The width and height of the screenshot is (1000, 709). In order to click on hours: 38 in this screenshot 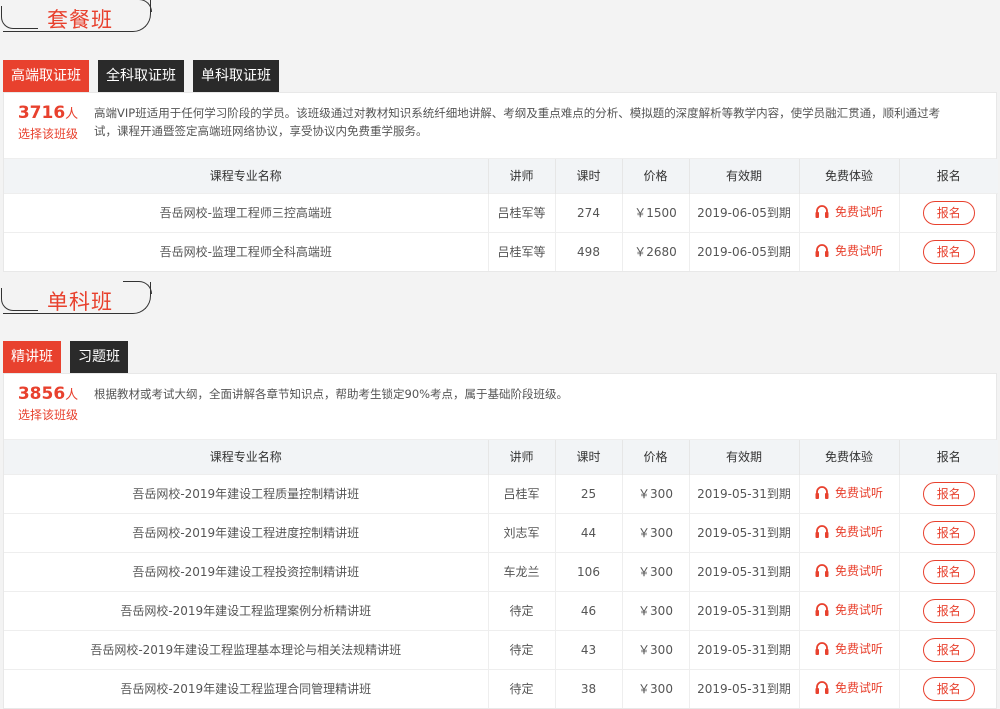, I will do `click(589, 688)`.